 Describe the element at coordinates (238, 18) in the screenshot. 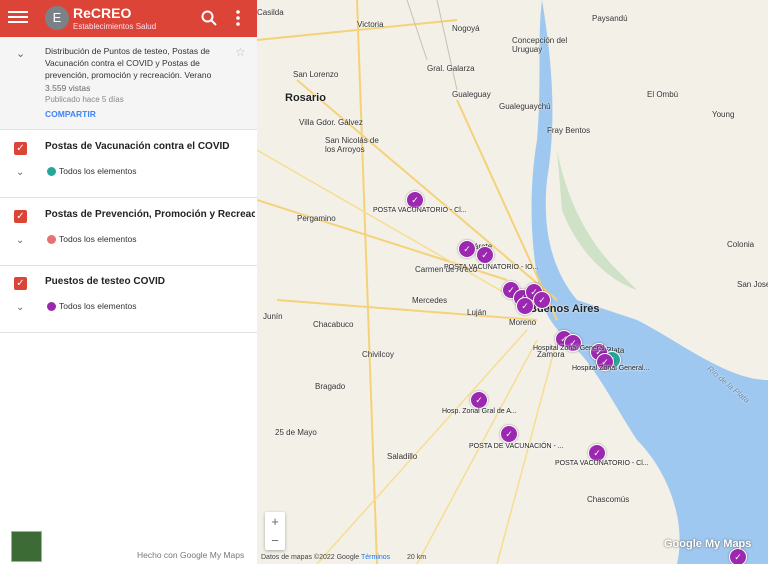

I see `more-vert-icon` at that location.